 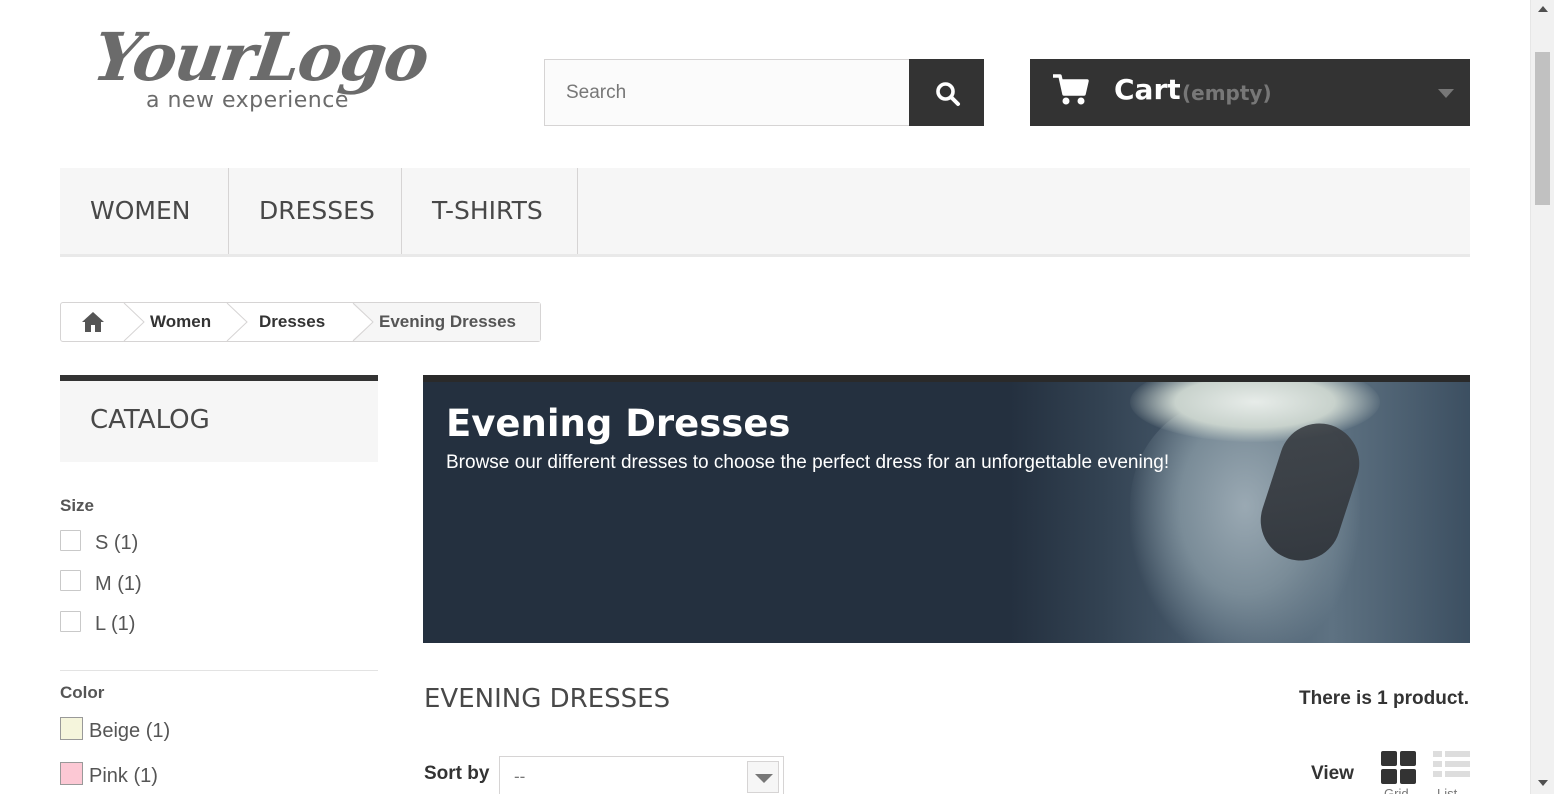 What do you see at coordinates (315, 211) in the screenshot?
I see `menu-item-dresses: DRESSES` at bounding box center [315, 211].